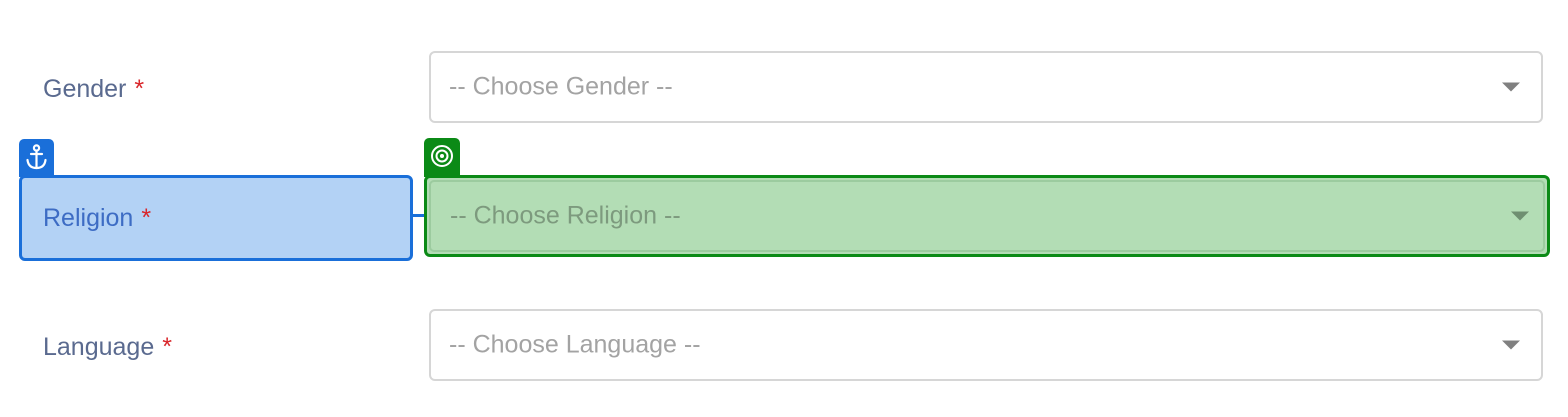 Image resolution: width=1568 pixels, height=417 pixels. What do you see at coordinates (987, 216) in the screenshot?
I see `religion-select: -- Choose Religion --` at bounding box center [987, 216].